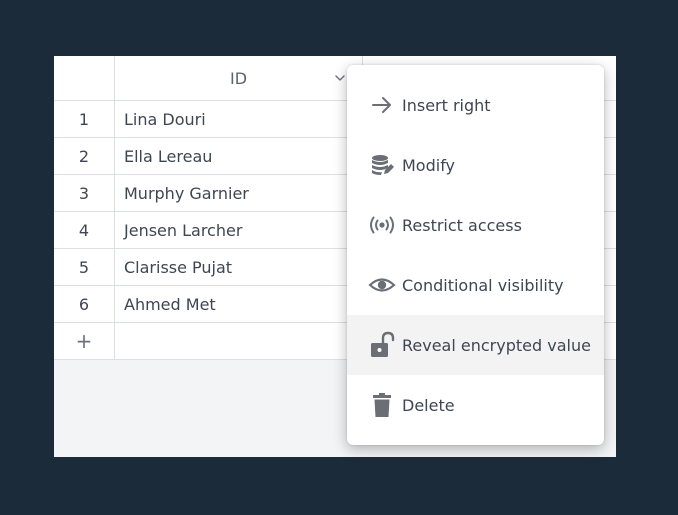  Describe the element at coordinates (239, 267) in the screenshot. I see `cell-name: Clarisse Pujat` at that location.